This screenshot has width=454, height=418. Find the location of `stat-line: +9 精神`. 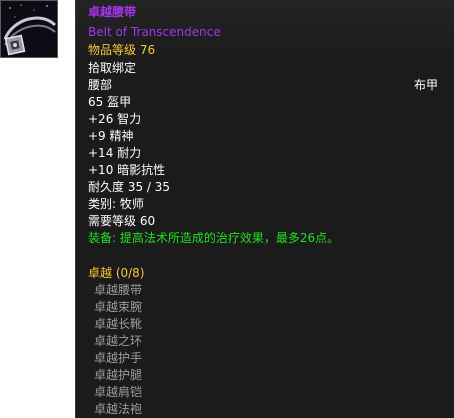

stat-line: +9 精神 is located at coordinates (111, 136).